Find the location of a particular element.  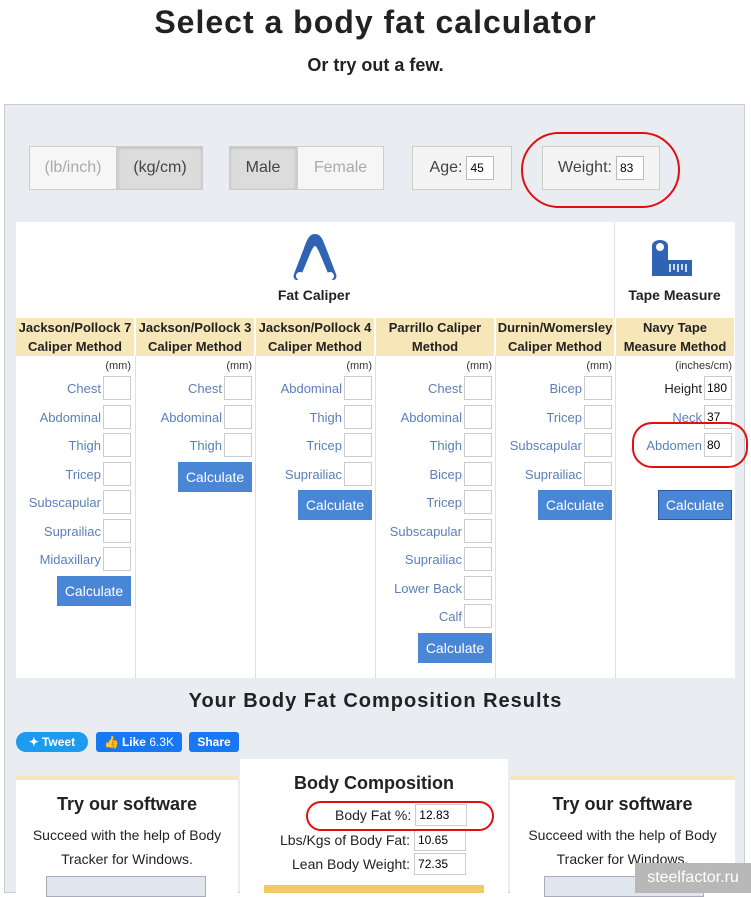

lean-weight-row: Lean Body Weight: is located at coordinates (379, 864).